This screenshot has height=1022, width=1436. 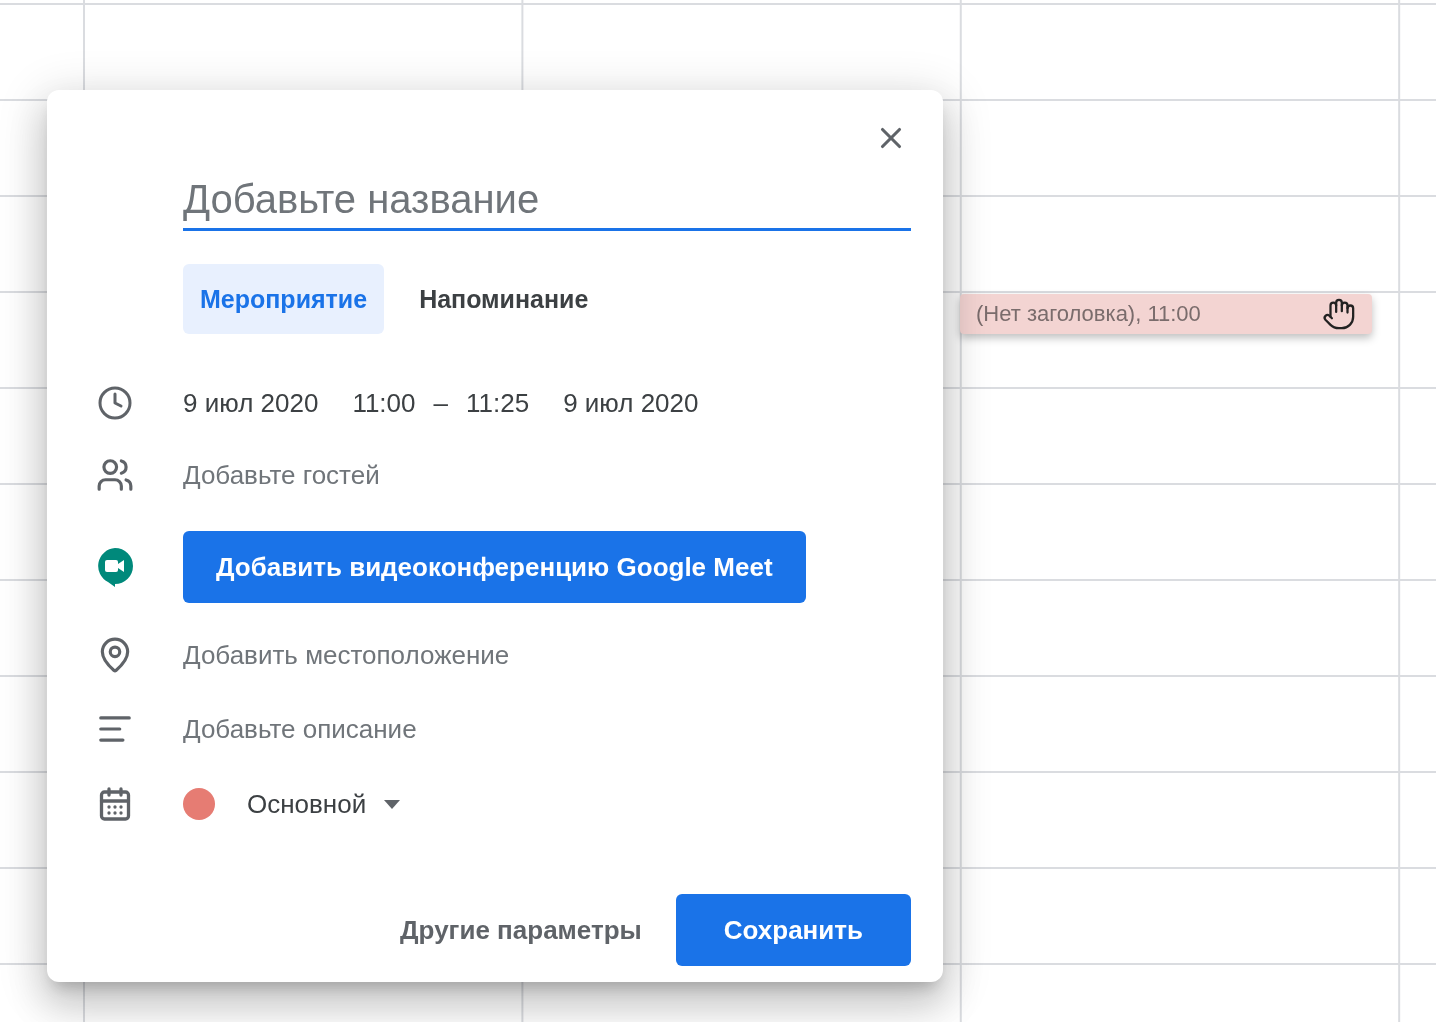 I want to click on calendar-icon, so click(x=115, y=804).